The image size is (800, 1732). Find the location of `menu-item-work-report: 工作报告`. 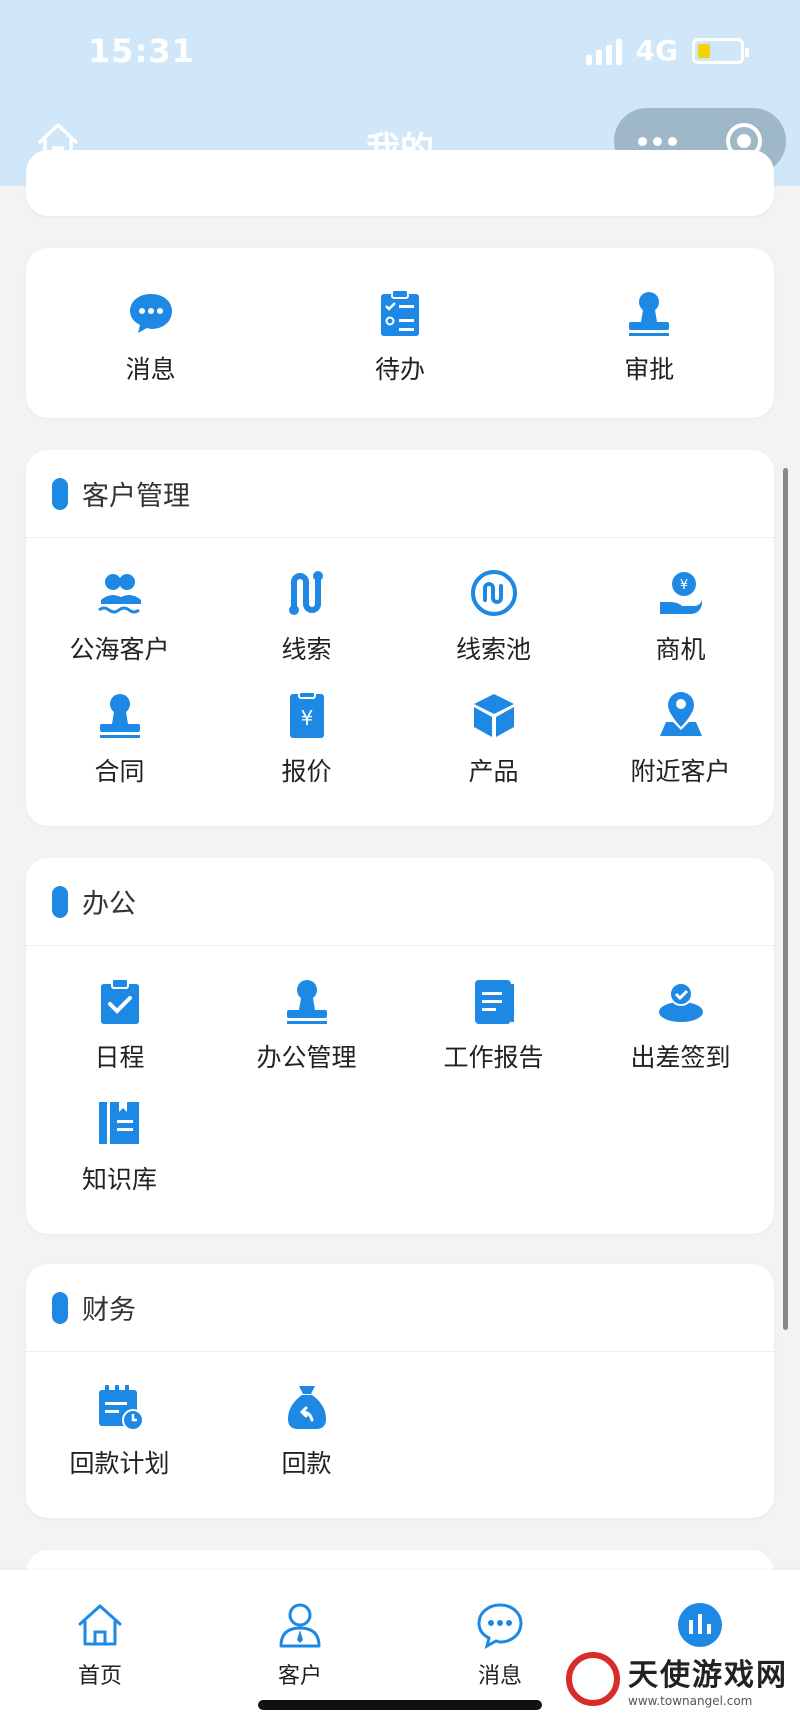

menu-item-work-report: 工作报告 is located at coordinates (493, 1037).